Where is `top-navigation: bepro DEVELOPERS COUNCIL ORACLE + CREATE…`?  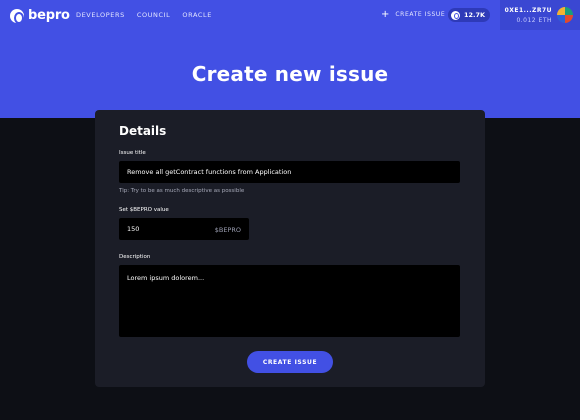 top-navigation: bepro DEVELOPERS COUNCIL ORACLE + CREATE… is located at coordinates (290, 15).